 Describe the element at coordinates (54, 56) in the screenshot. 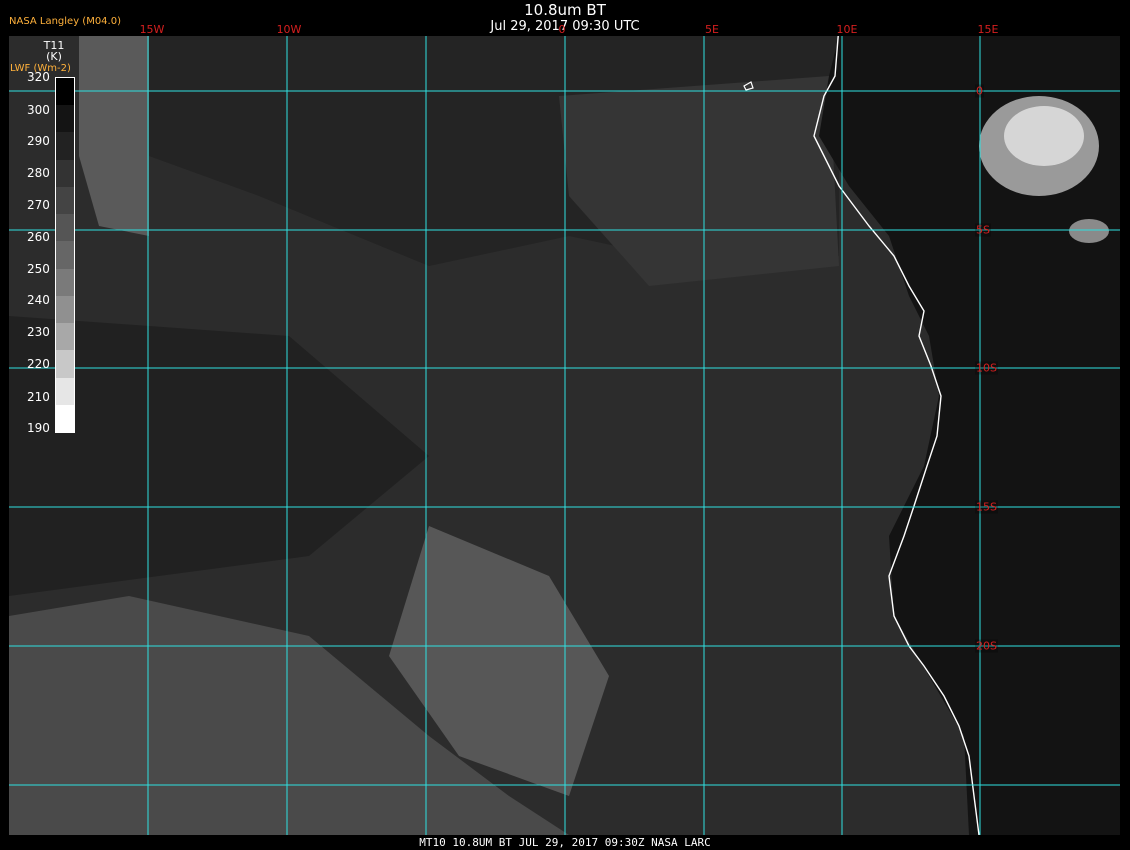

I see `legend-title-unit: (K)` at that location.